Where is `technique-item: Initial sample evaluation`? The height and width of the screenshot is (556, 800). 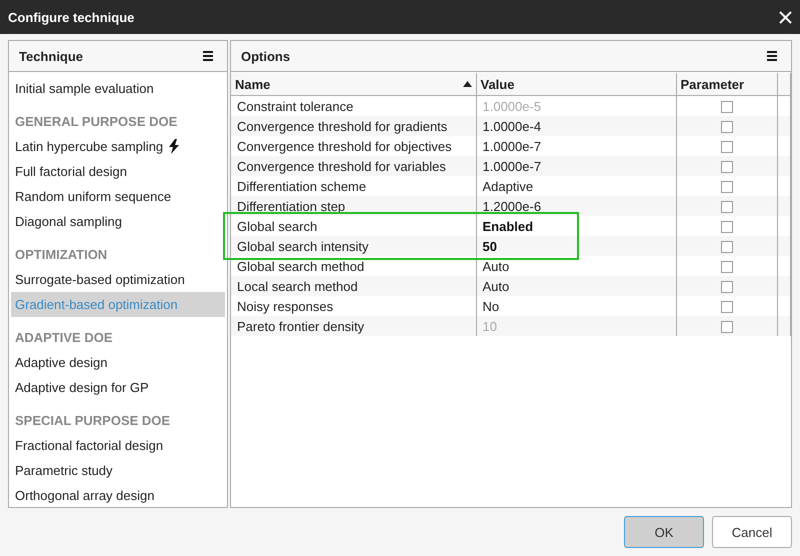
technique-item: Initial sample evaluation is located at coordinates (118, 88).